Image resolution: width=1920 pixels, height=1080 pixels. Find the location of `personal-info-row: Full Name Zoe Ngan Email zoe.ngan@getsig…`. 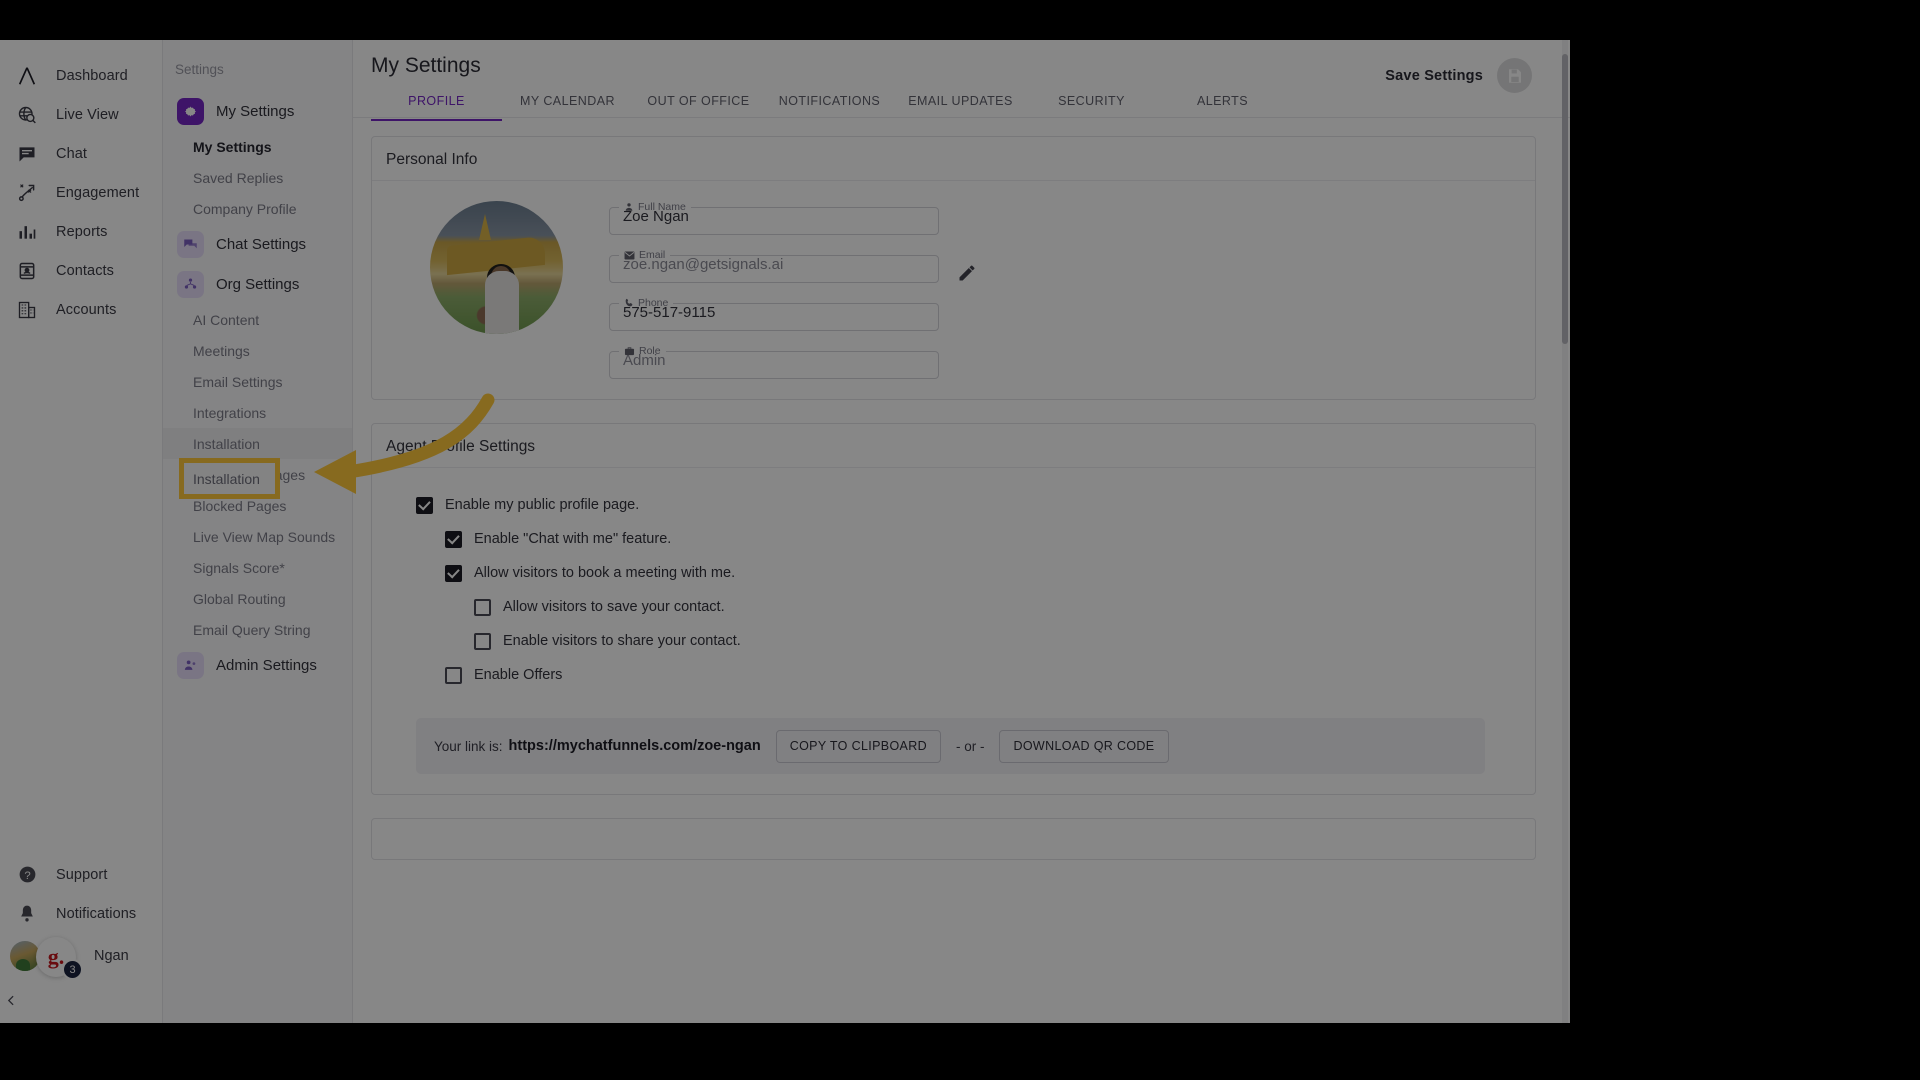

personal-info-row: Full Name Zoe Ngan Email zoe.ngan@getsig… is located at coordinates (950, 280).